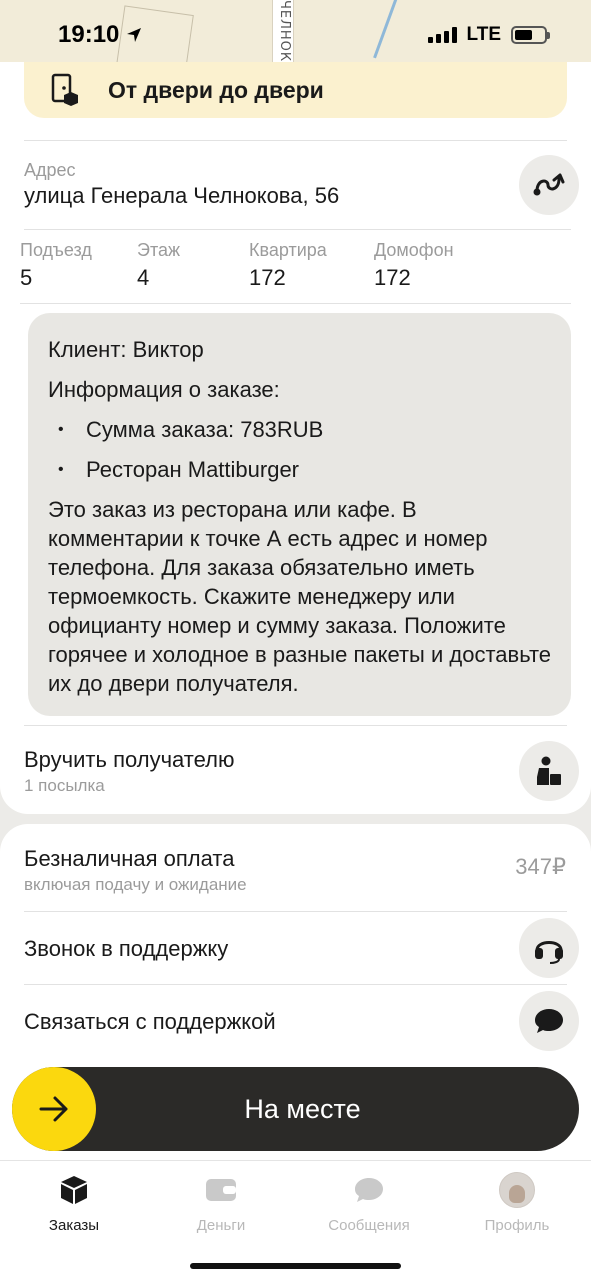 The height and width of the screenshot is (1280, 591). Describe the element at coordinates (221, 1202) in the screenshot. I see `tab-money: Деньги` at that location.